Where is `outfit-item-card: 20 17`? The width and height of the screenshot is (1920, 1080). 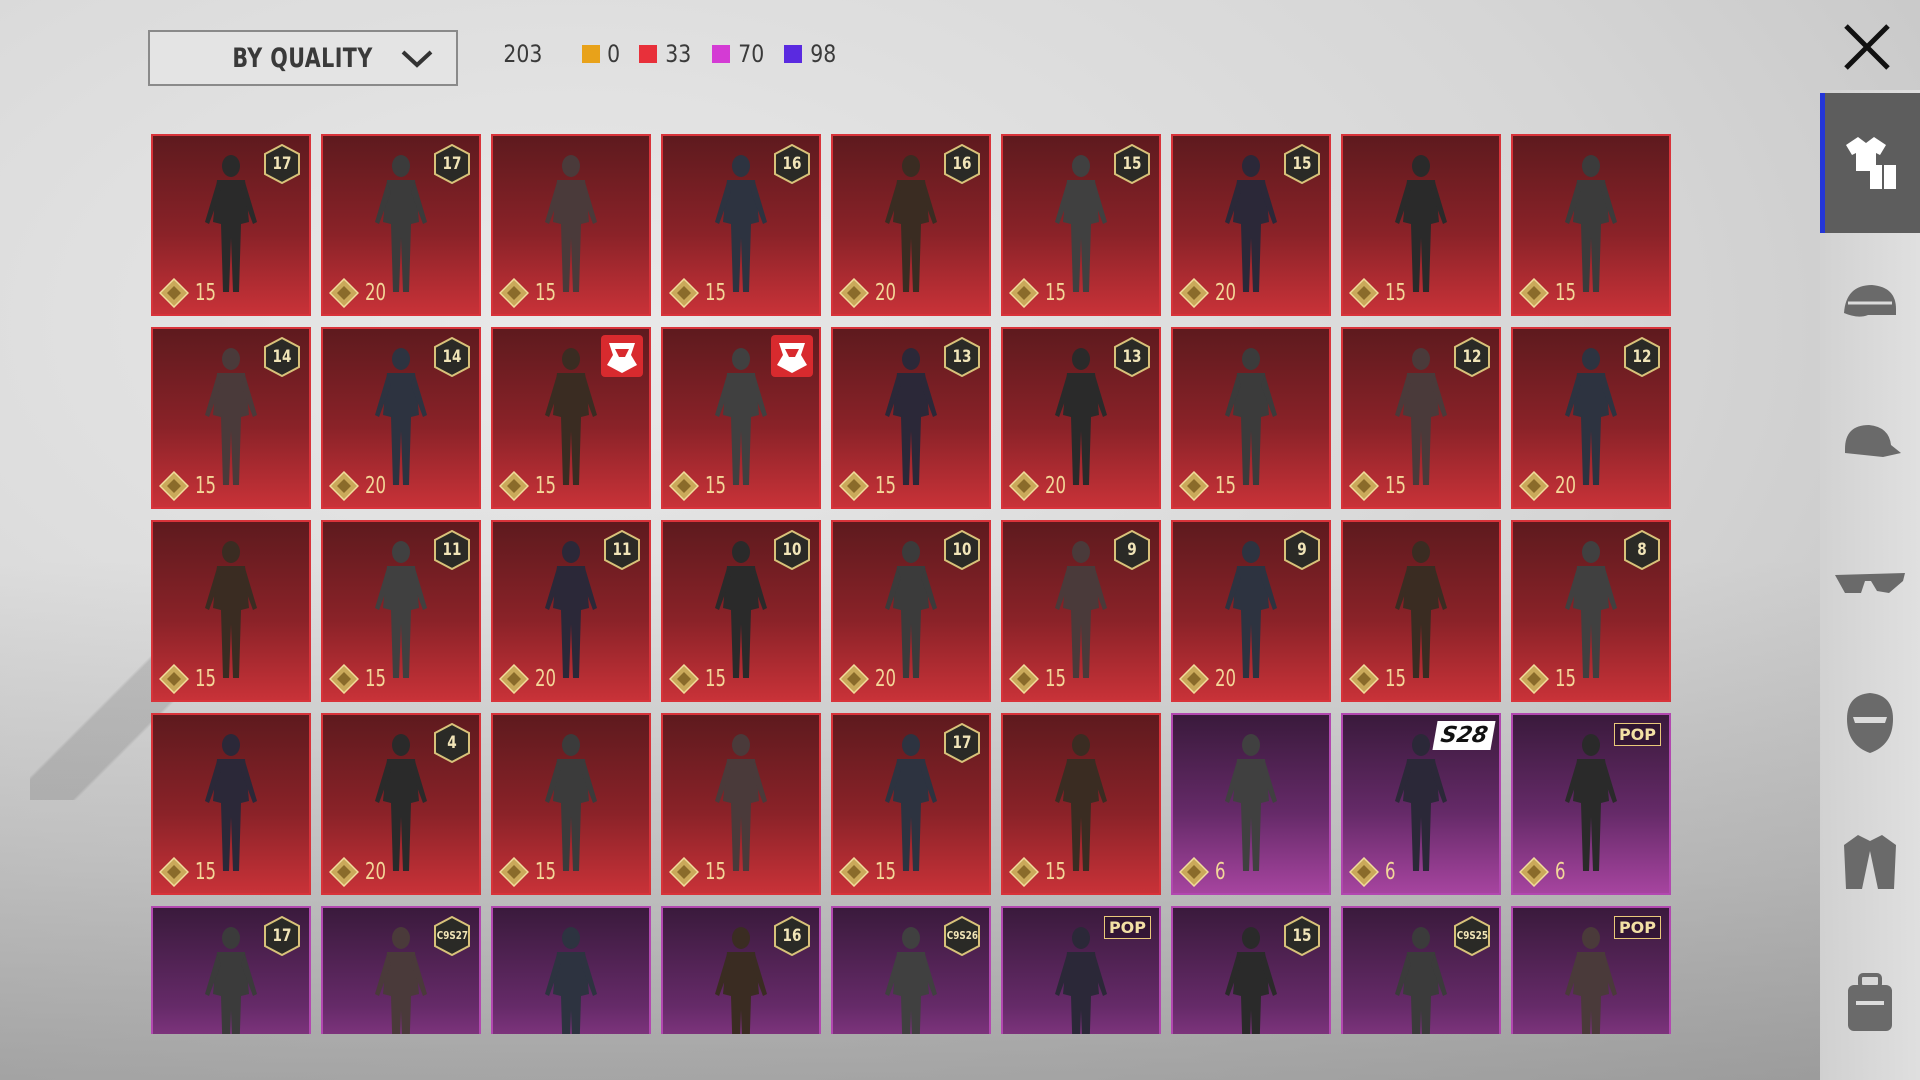
outfit-item-card: 20 17 is located at coordinates (401, 225).